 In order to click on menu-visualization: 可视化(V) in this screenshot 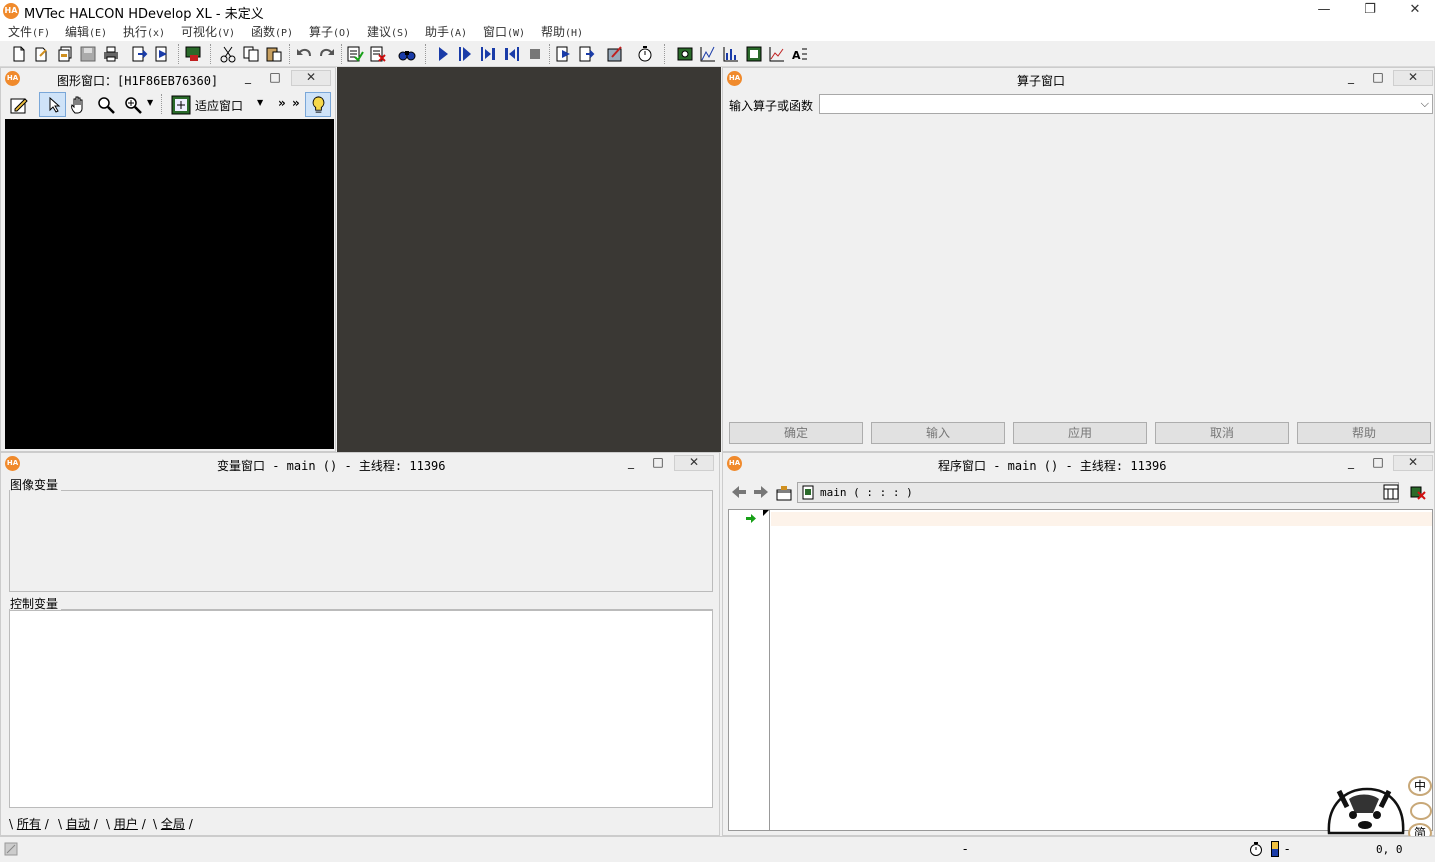, I will do `click(208, 31)`.